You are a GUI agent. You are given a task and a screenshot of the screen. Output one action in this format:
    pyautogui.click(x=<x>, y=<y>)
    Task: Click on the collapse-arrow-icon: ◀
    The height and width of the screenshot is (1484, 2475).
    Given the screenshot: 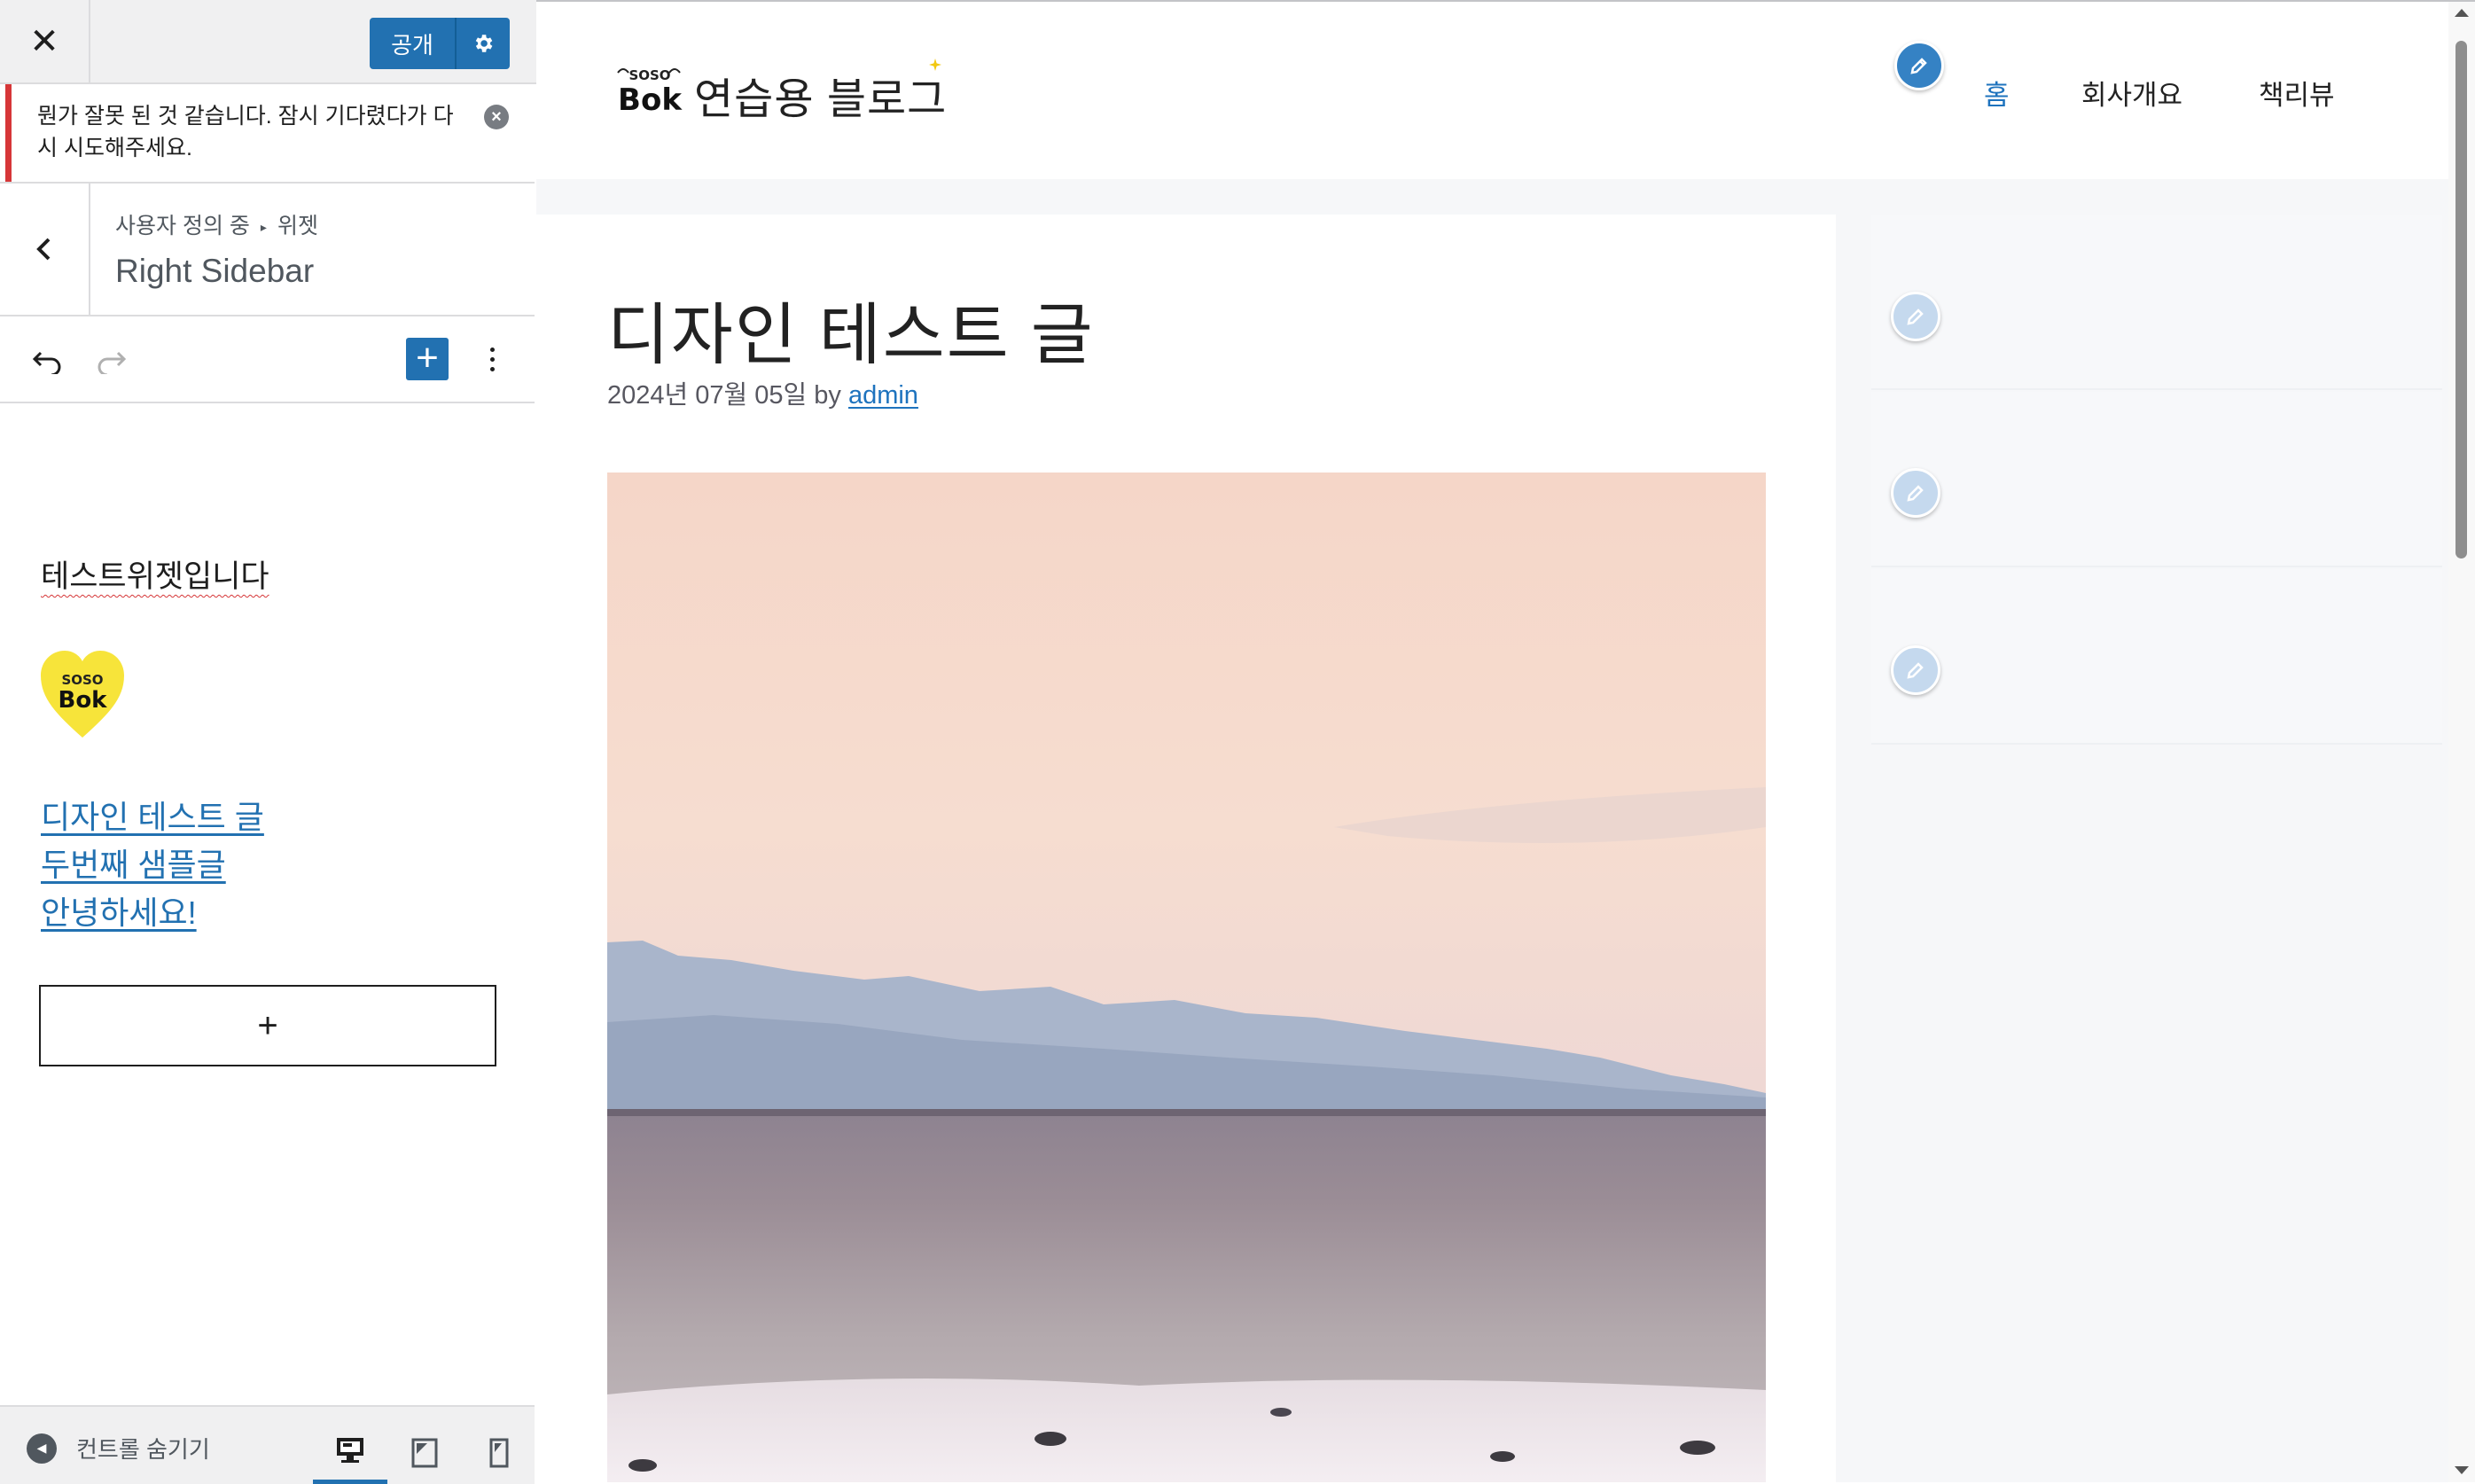 What is the action you would take?
    pyautogui.click(x=42, y=1448)
    